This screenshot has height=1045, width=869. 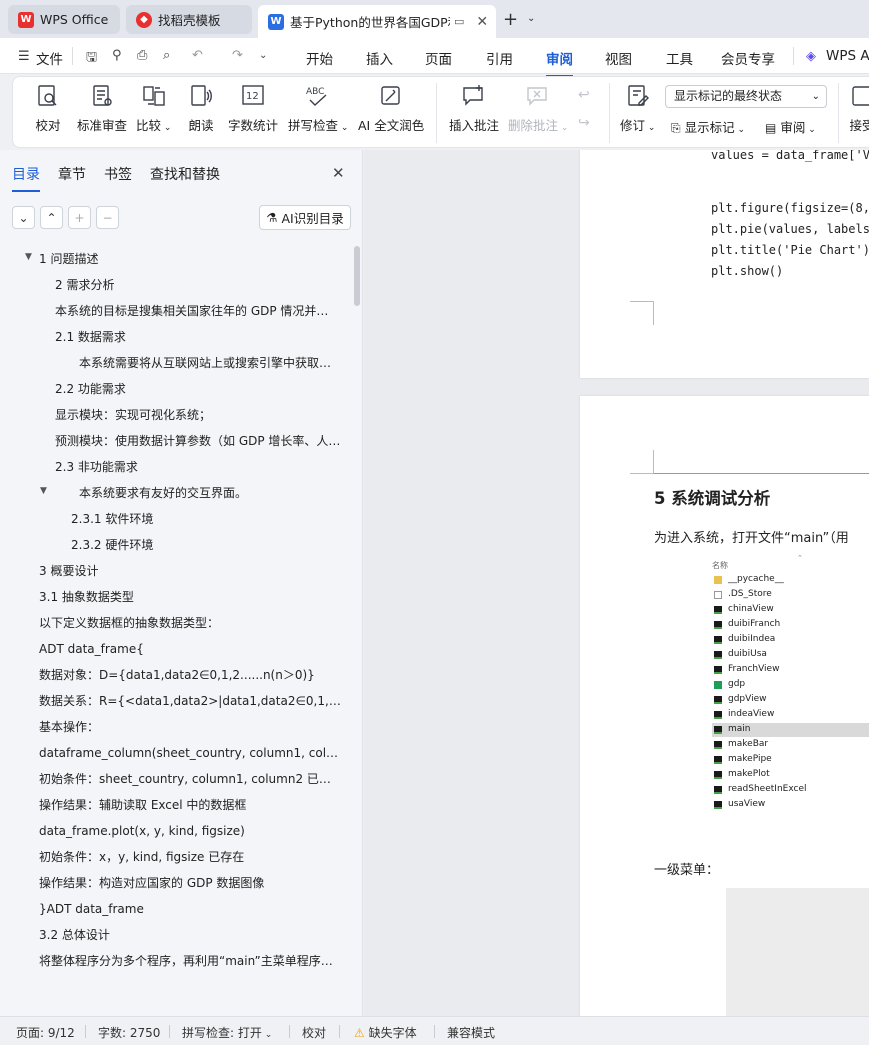 What do you see at coordinates (790, 730) in the screenshot?
I see `file-row: main` at bounding box center [790, 730].